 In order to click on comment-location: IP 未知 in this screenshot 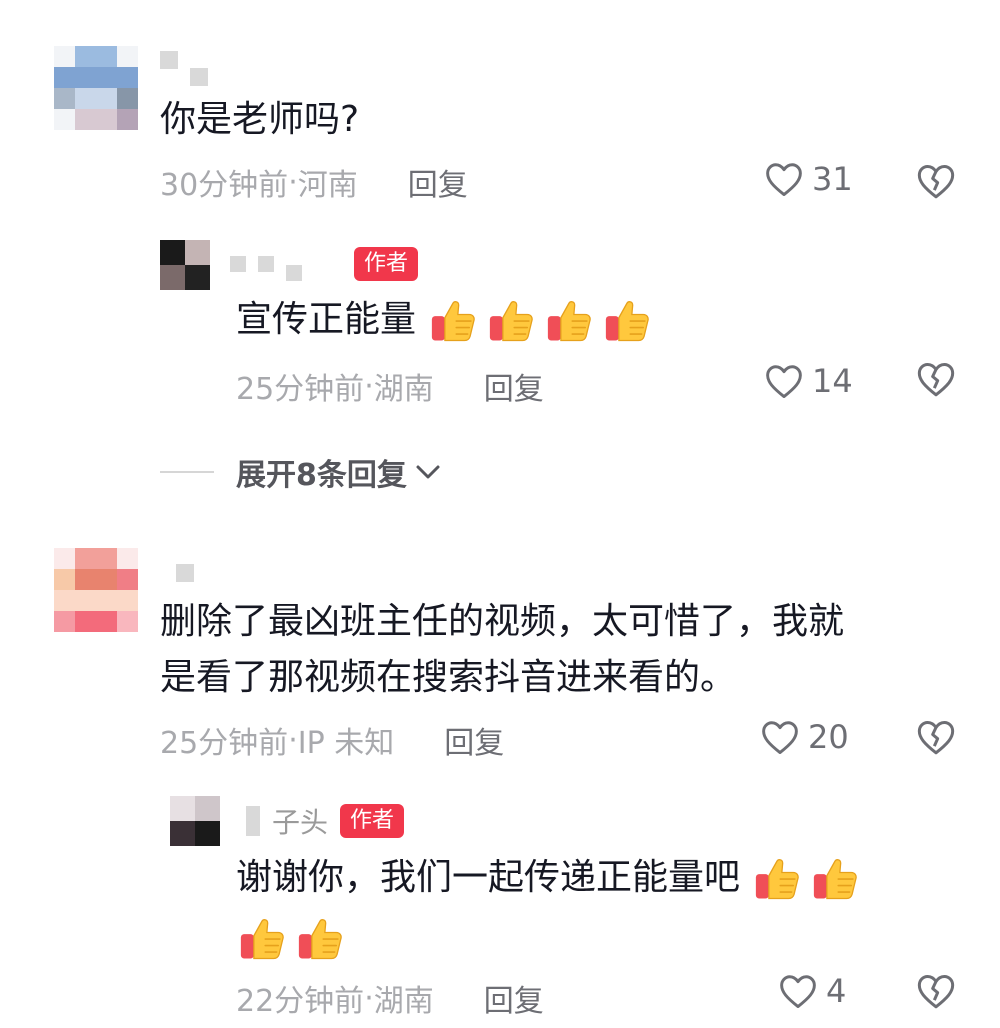, I will do `click(346, 743)`.